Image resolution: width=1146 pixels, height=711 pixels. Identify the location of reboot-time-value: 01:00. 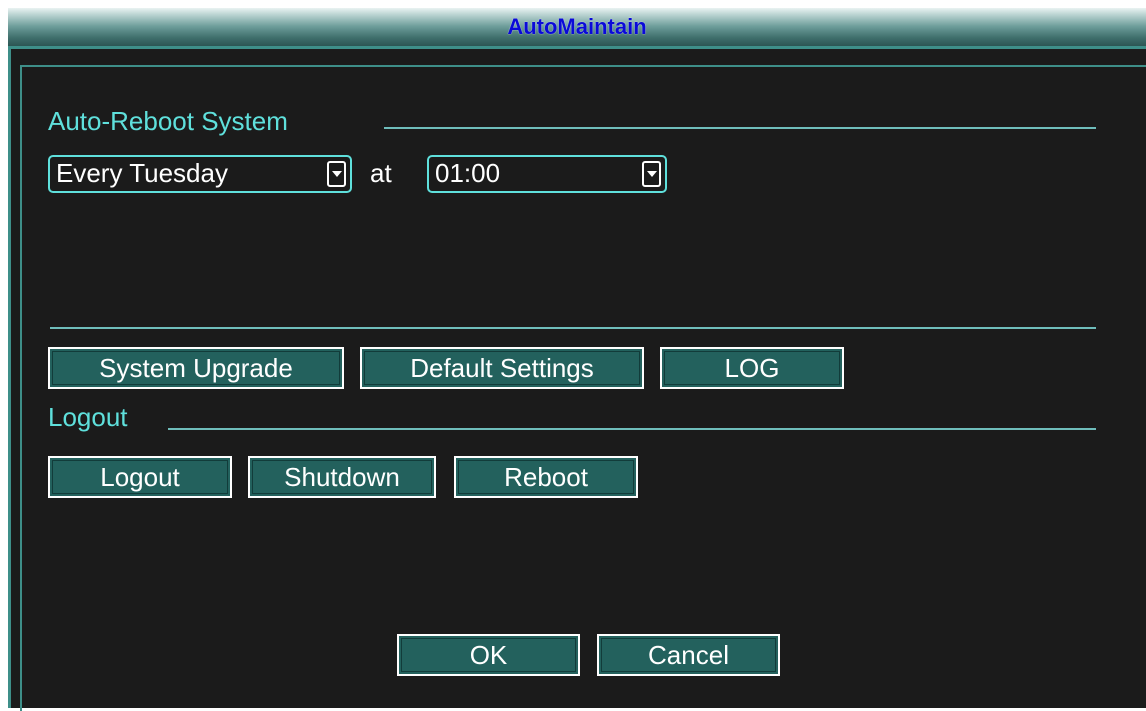
(468, 173).